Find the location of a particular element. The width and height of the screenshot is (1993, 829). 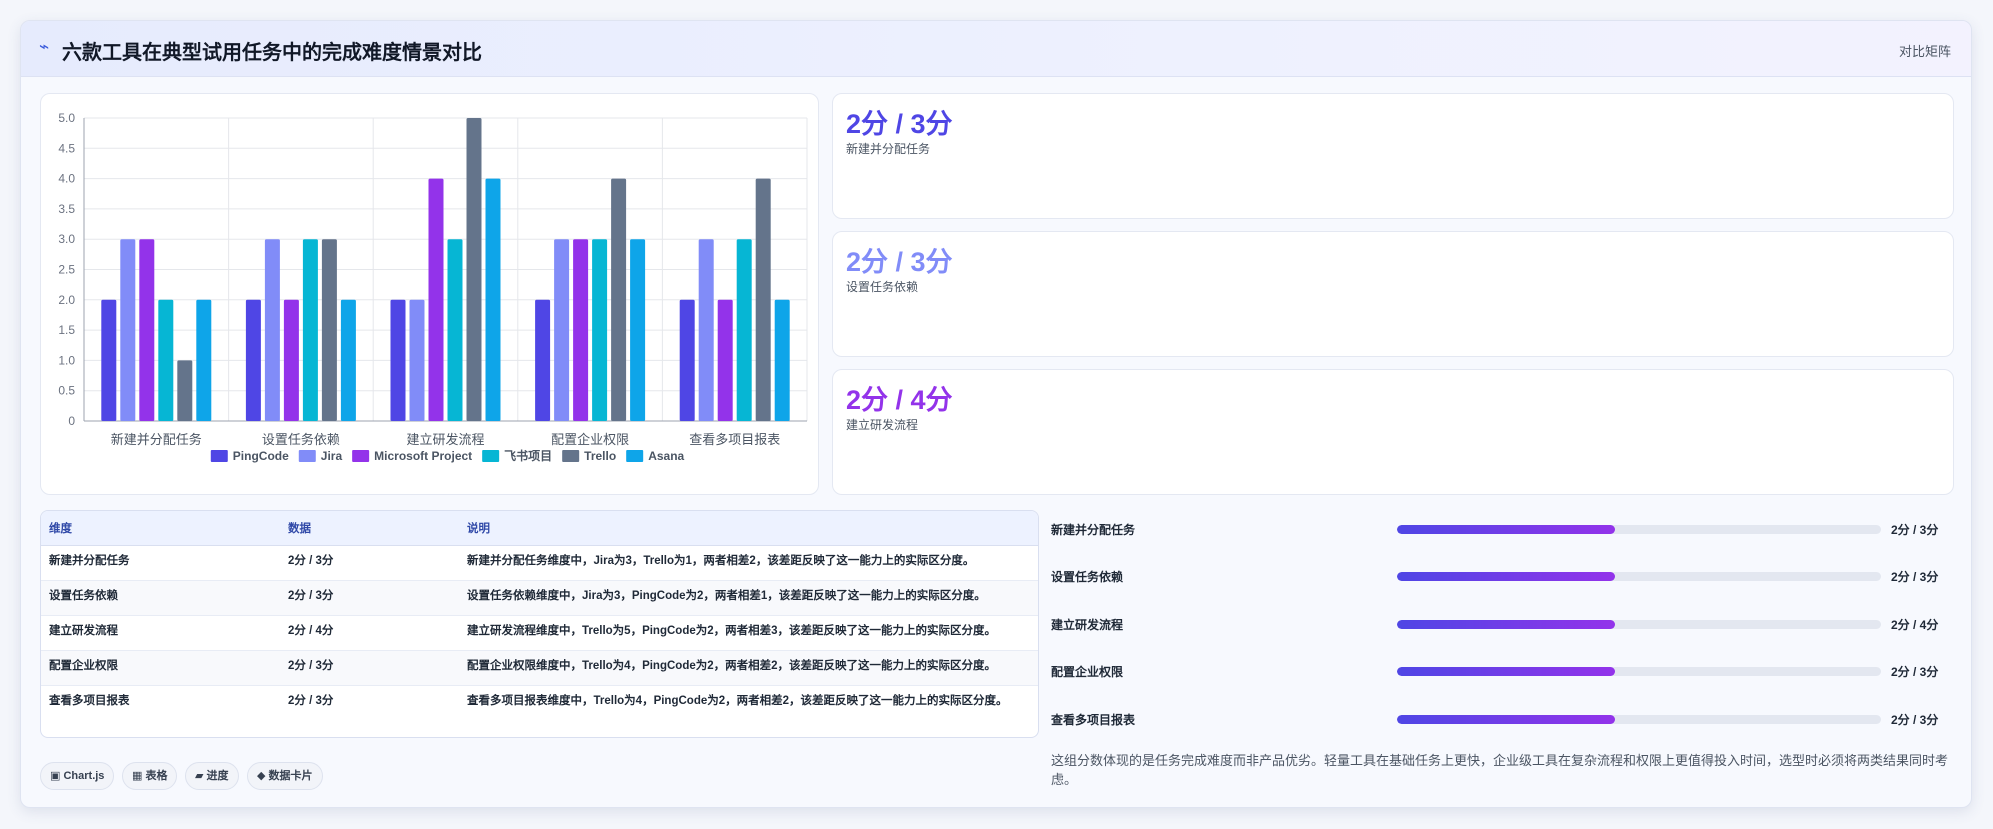

y-tick-label: 5.0 is located at coordinates (66, 118).